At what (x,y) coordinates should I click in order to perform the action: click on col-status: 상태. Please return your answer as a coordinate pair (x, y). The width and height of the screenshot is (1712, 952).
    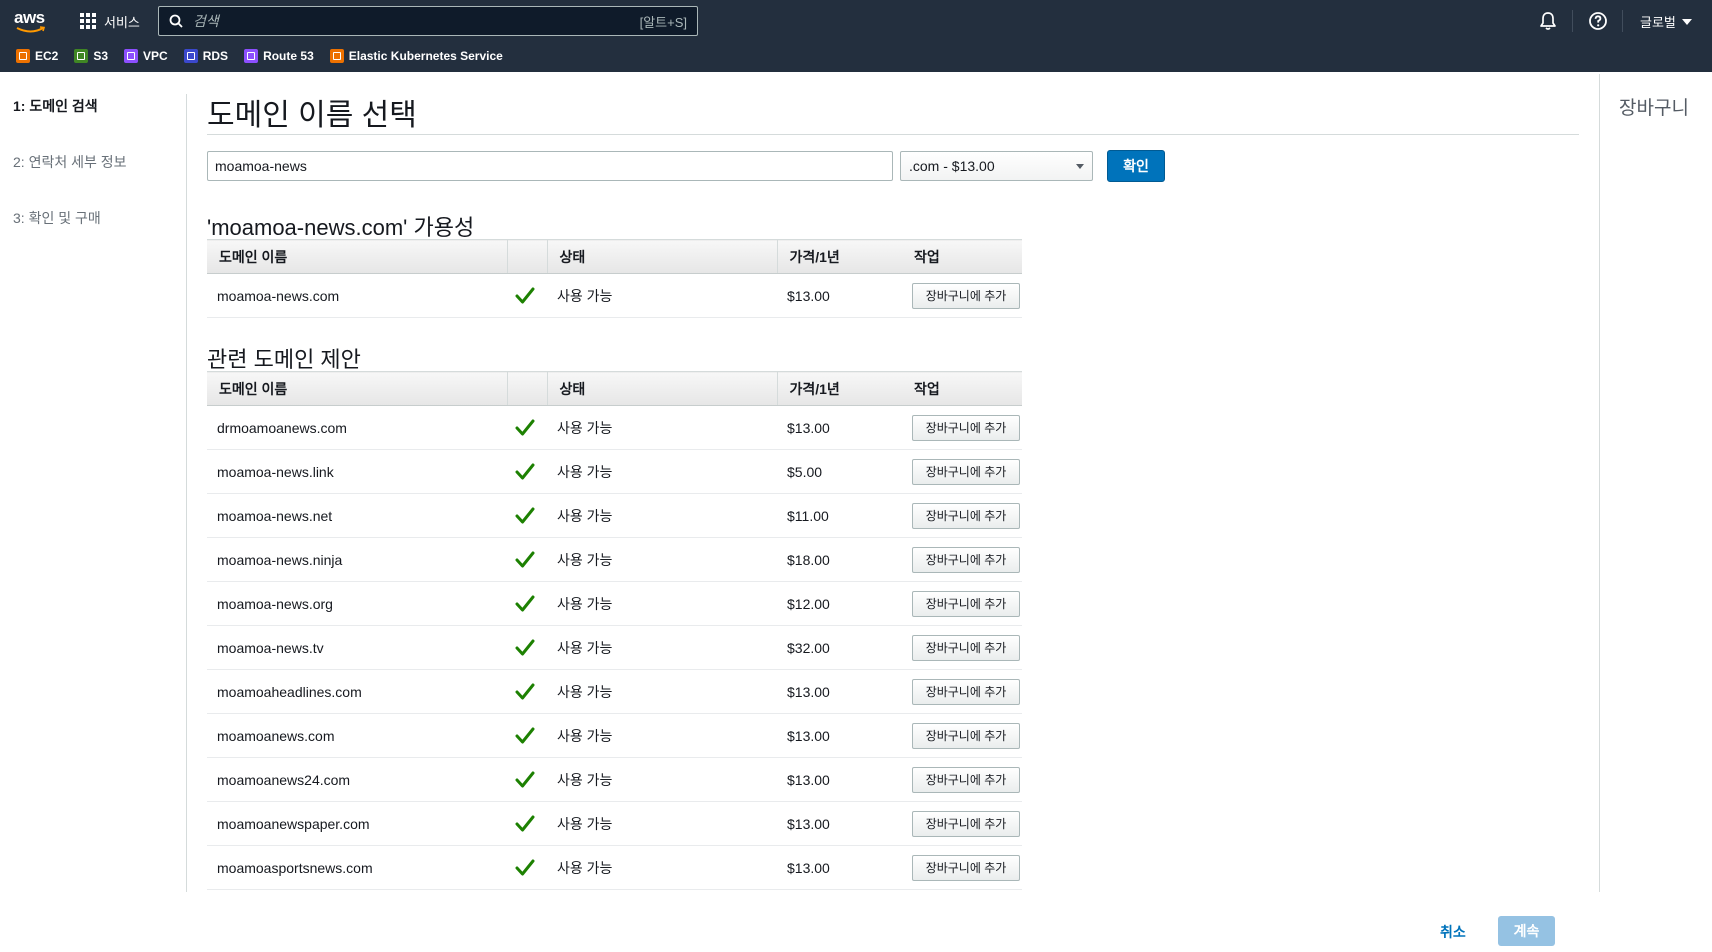
    Looking at the image, I should click on (662, 388).